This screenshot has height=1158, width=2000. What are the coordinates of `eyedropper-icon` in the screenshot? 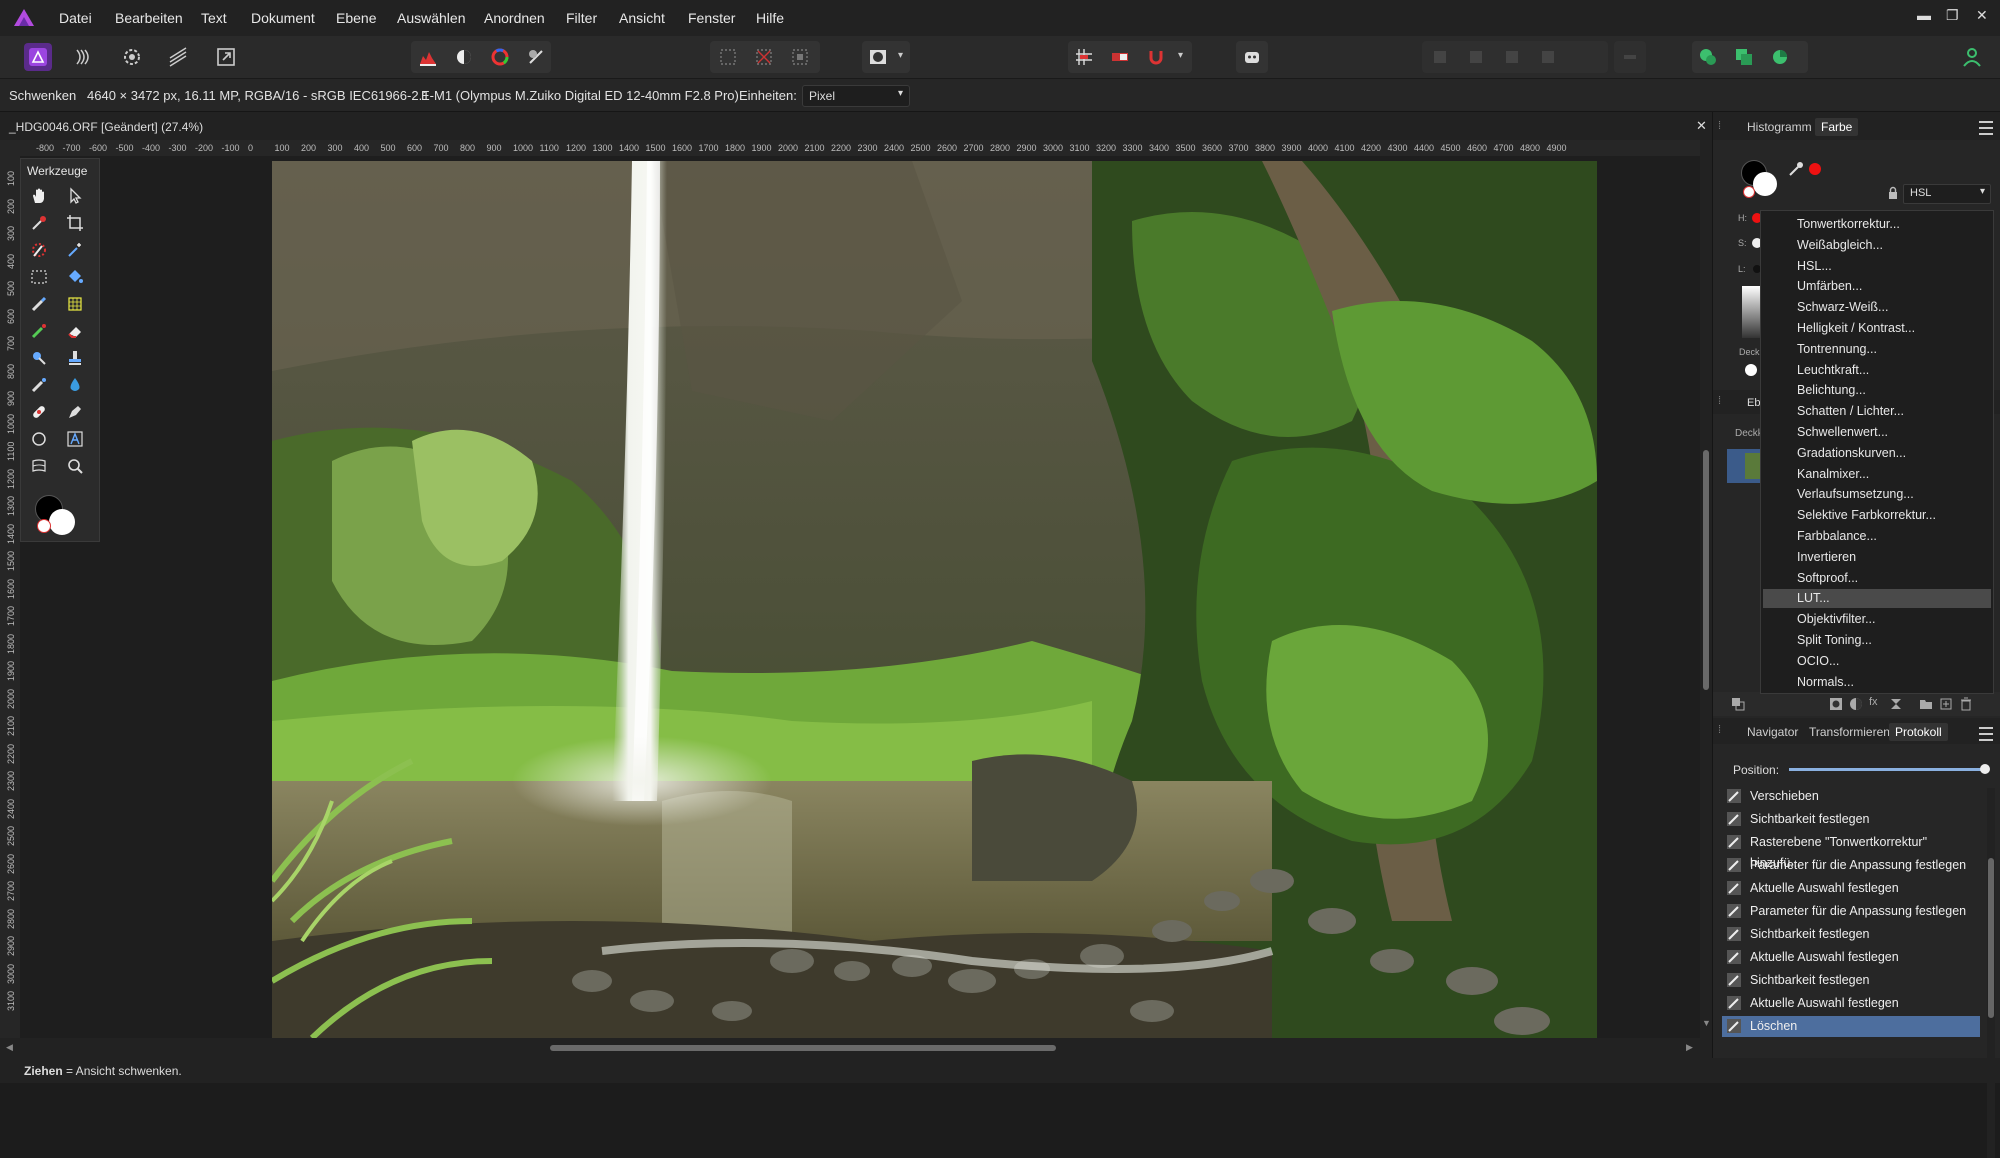 It's located at (1796, 169).